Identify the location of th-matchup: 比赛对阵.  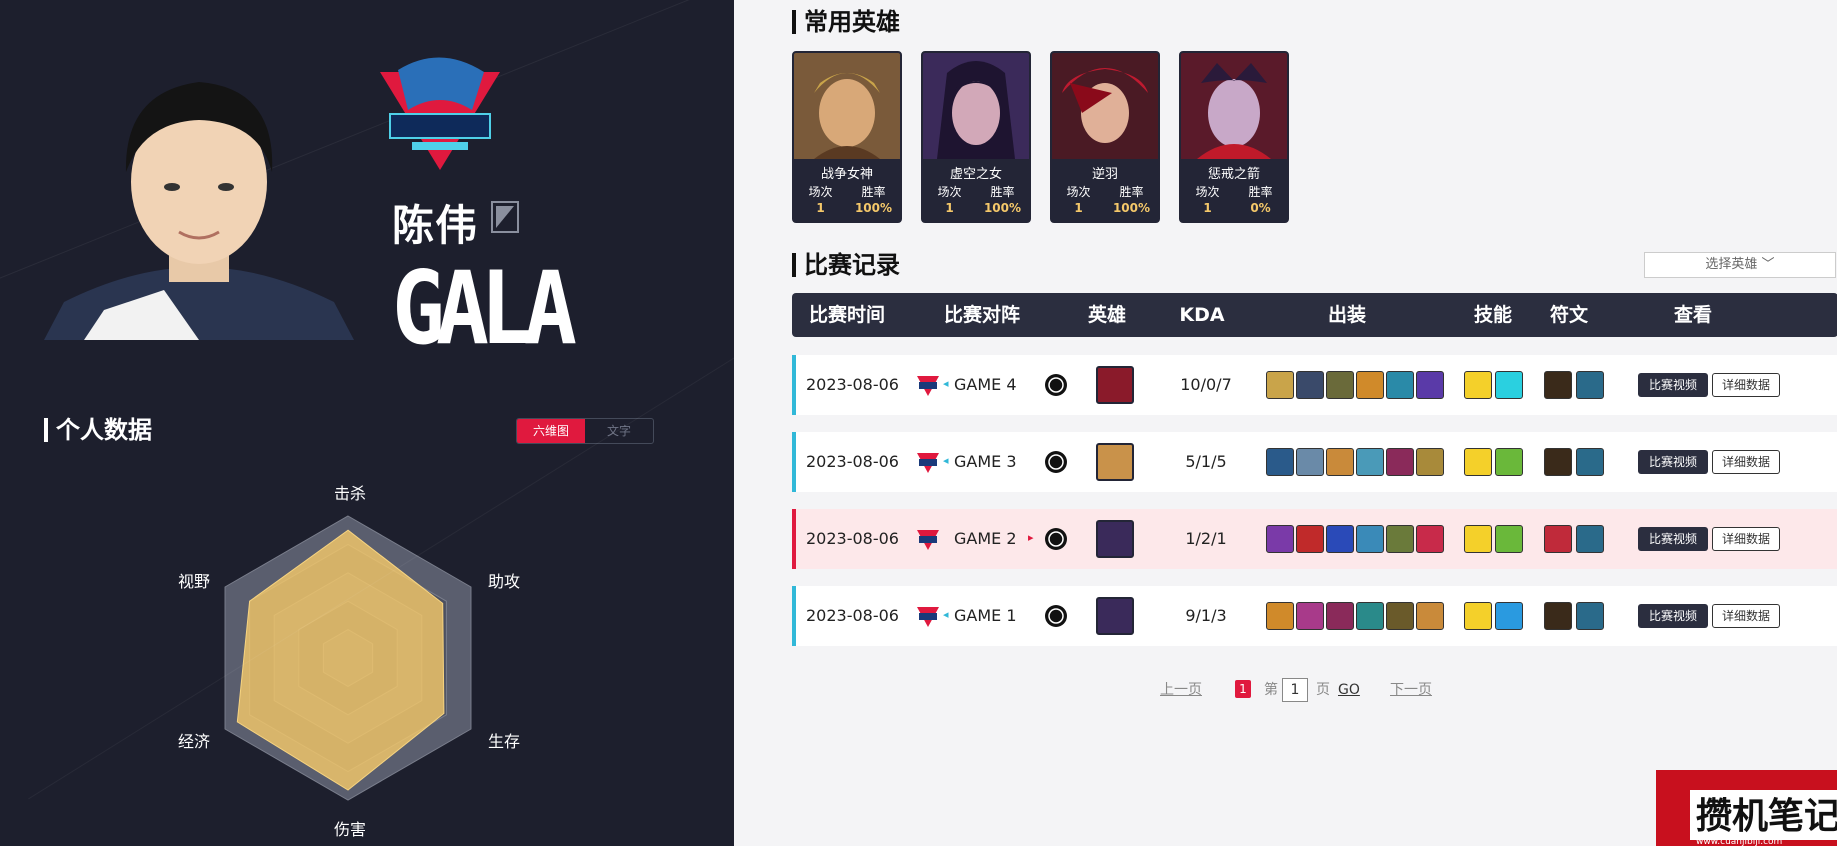
(981, 315).